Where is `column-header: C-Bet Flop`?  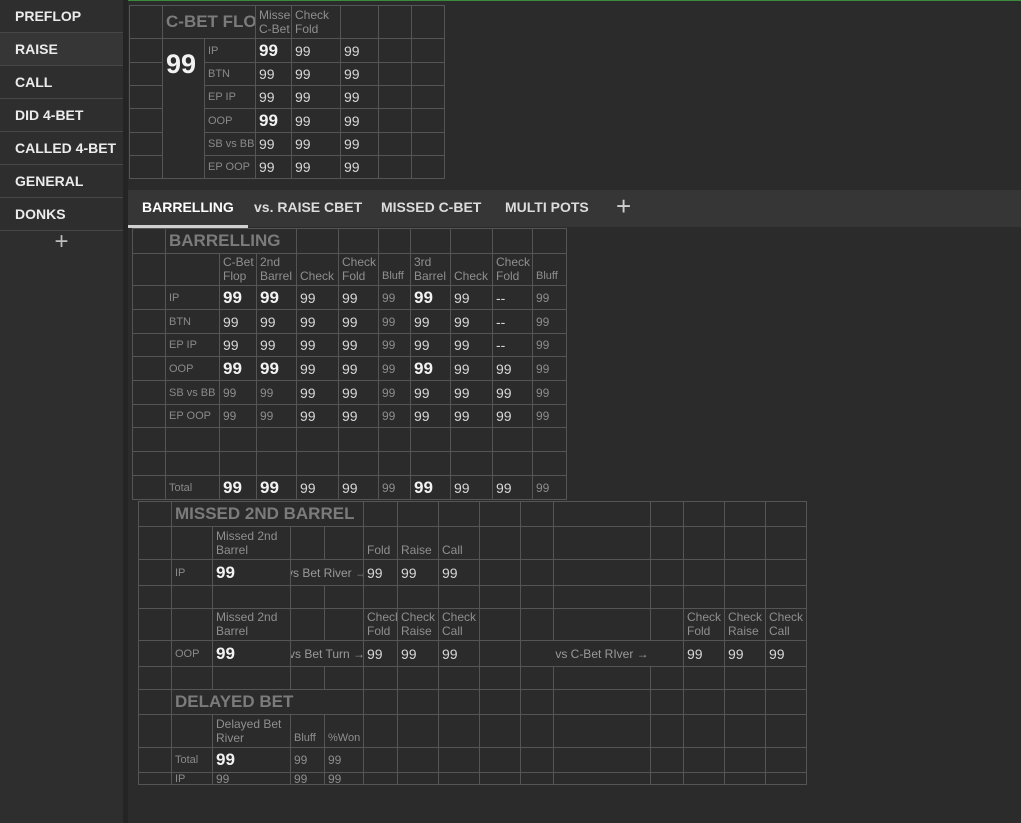
column-header: C-Bet Flop is located at coordinates (238, 270).